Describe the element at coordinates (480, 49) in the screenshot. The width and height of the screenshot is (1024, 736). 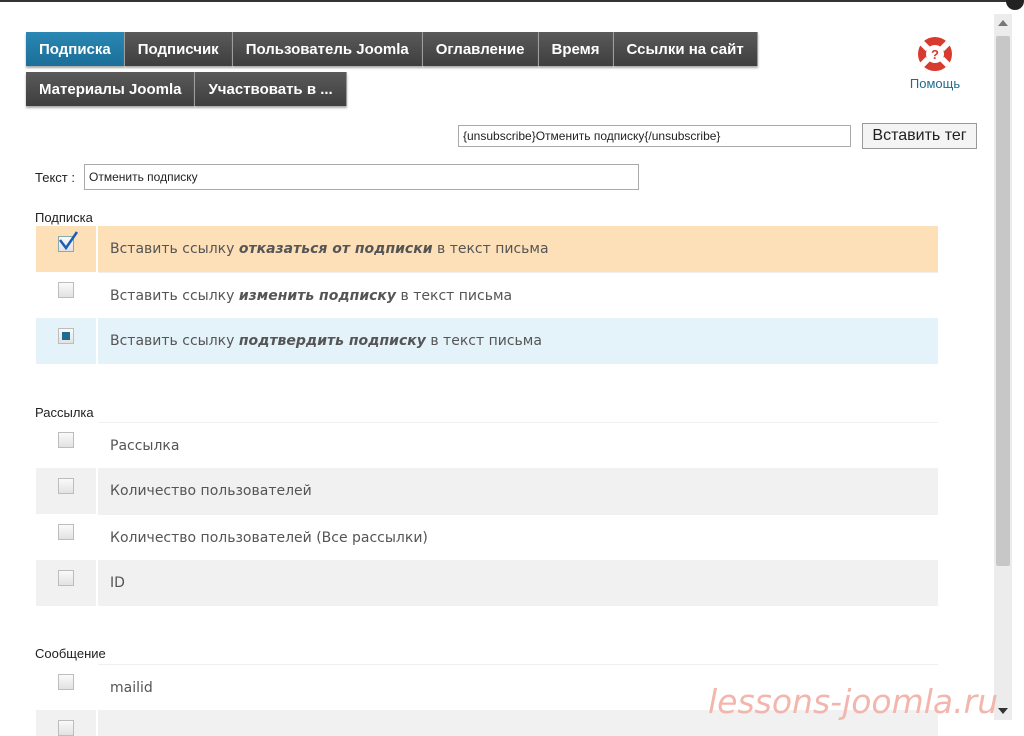
I see `tab-table-of-contents: Оглавление` at that location.